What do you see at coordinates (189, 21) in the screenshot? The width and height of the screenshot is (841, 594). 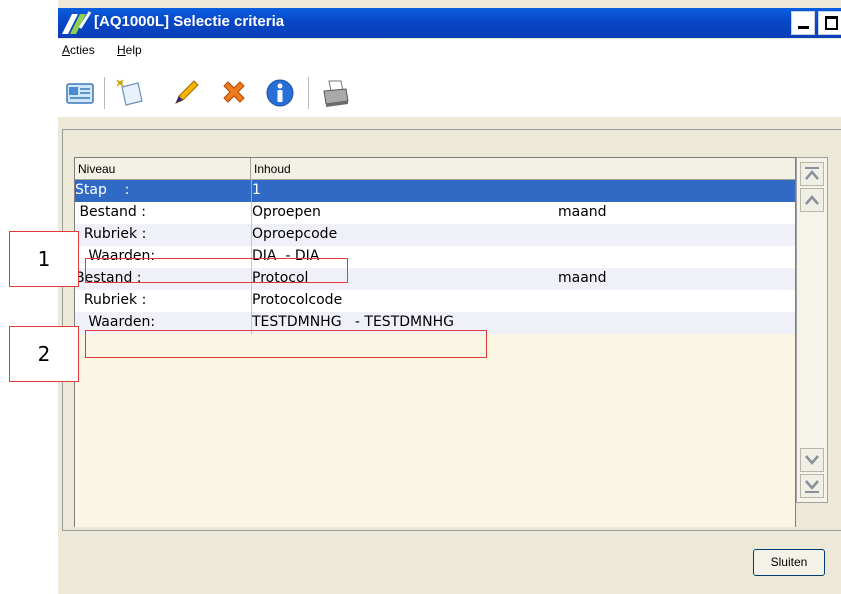 I see `window-title: [AQ1000L] Selectie criteria` at bounding box center [189, 21].